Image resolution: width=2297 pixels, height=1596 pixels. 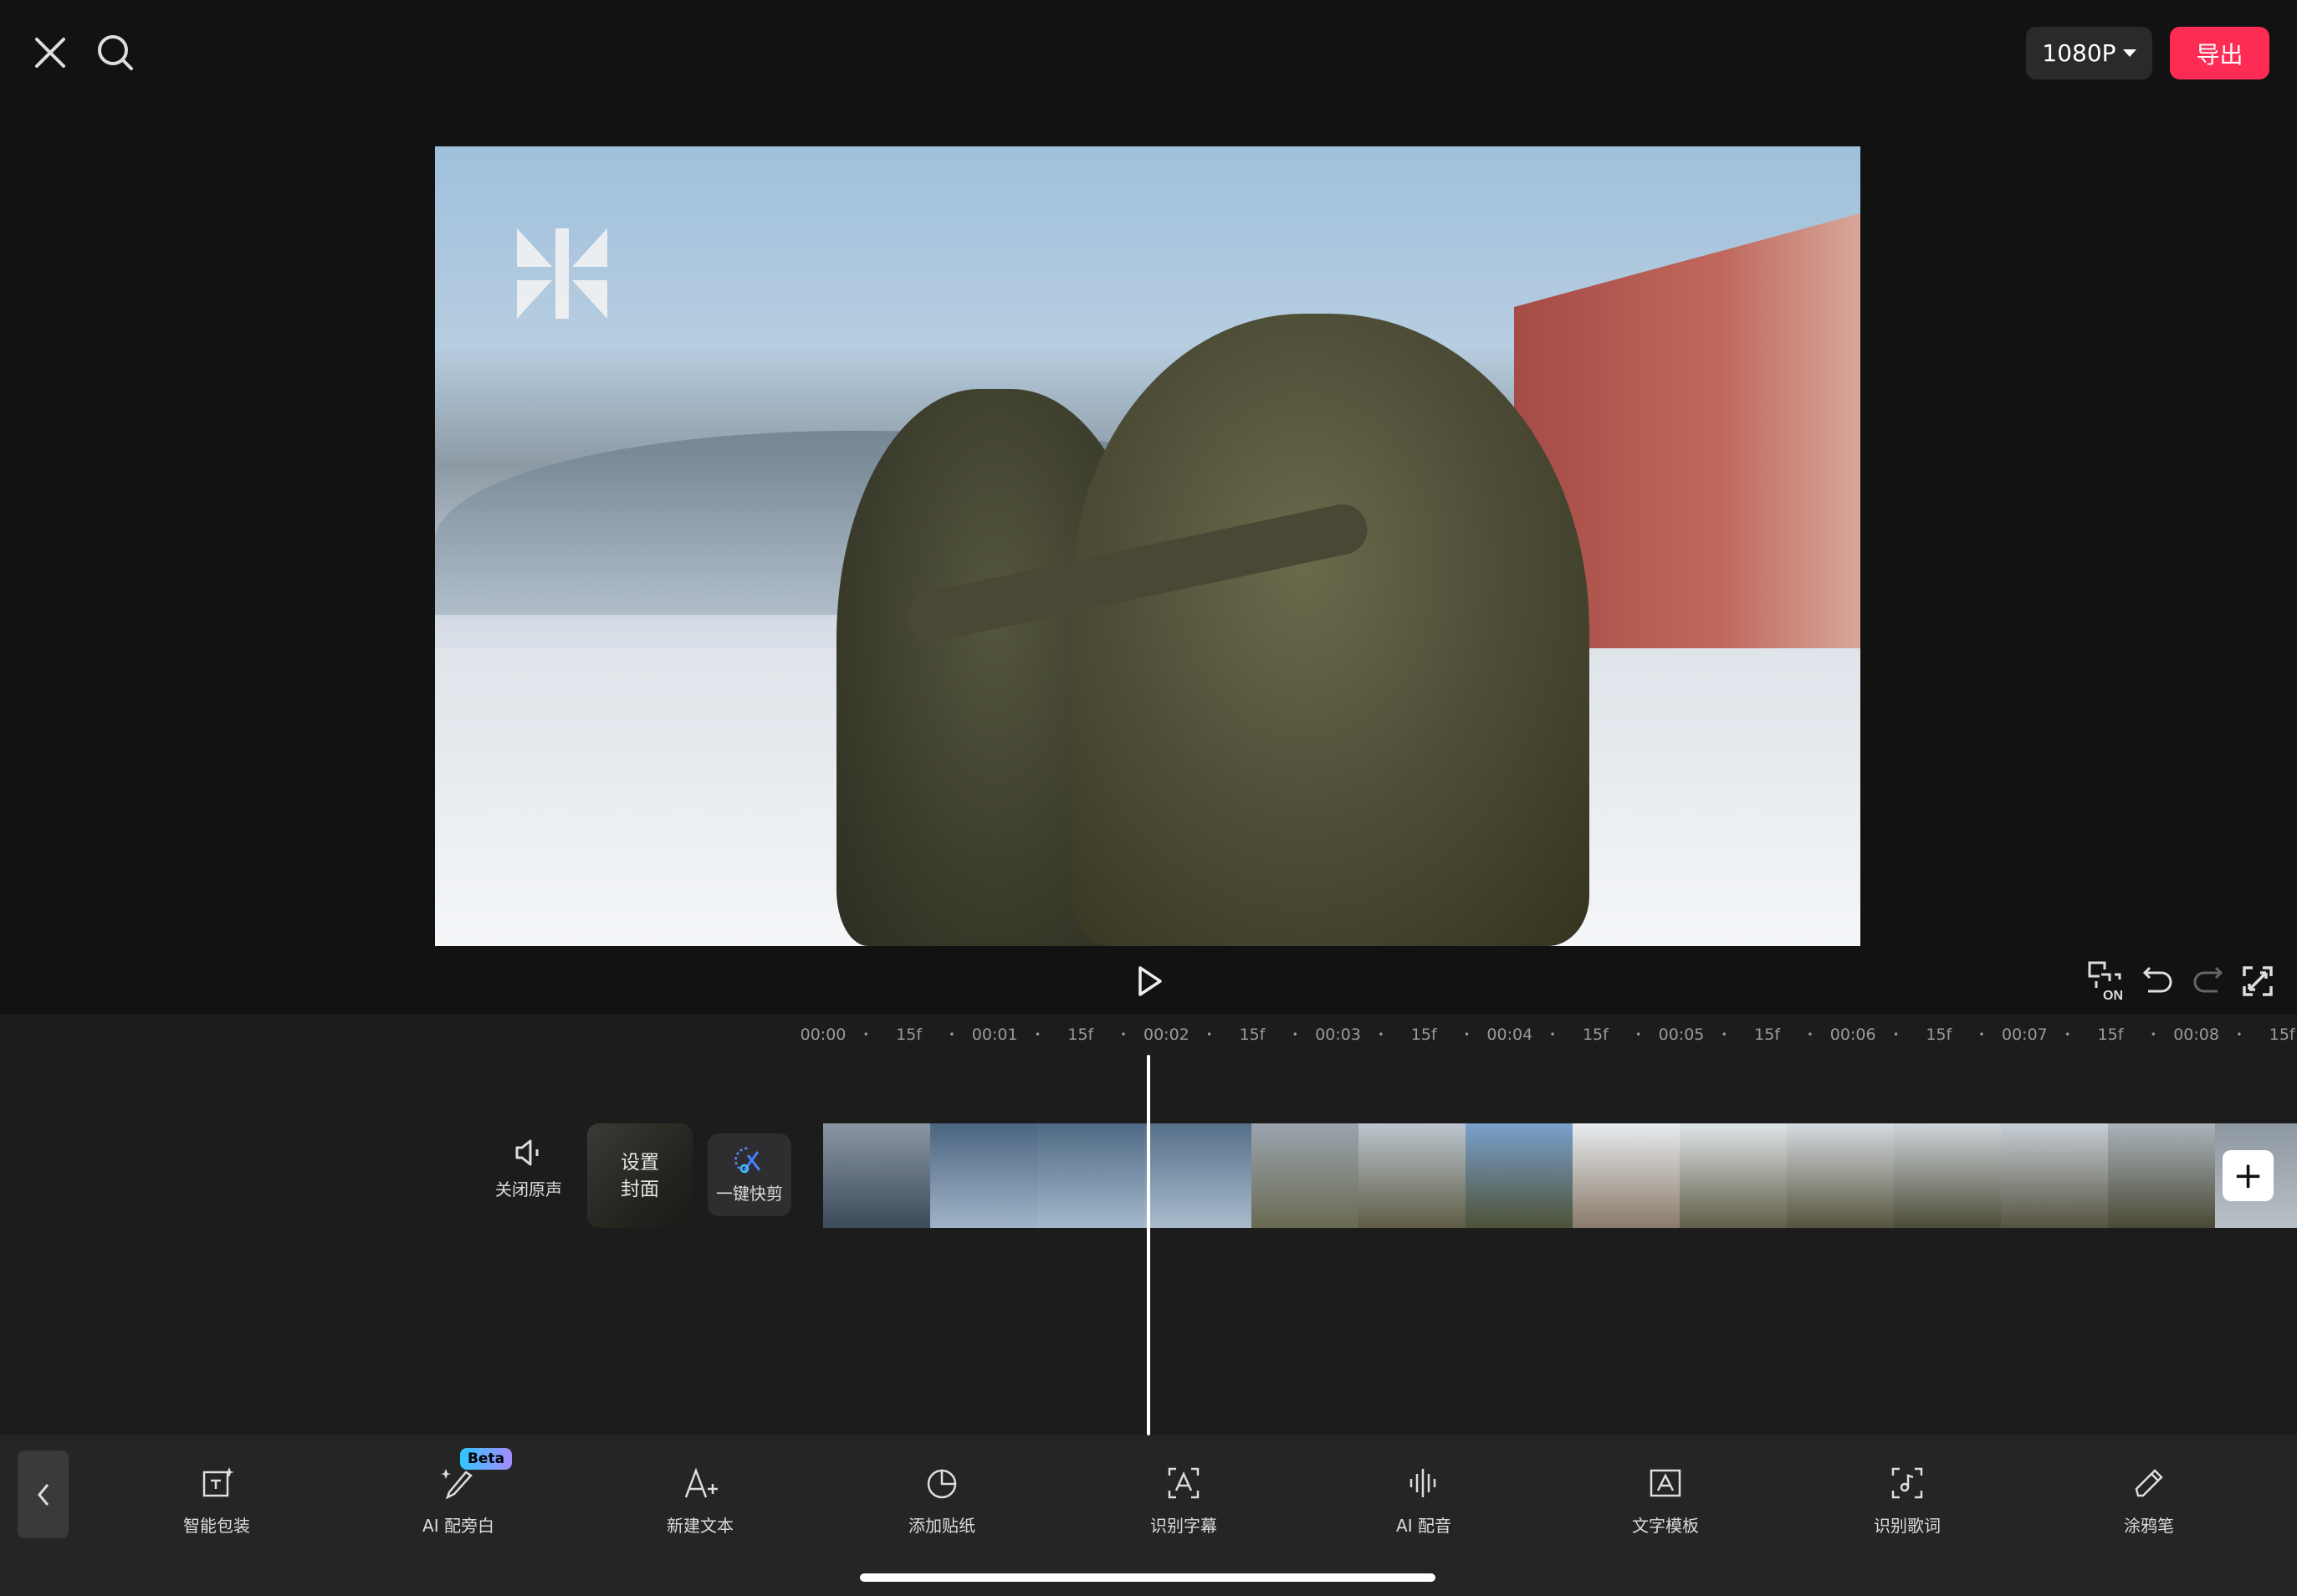 I want to click on play-icon, so click(x=1148, y=981).